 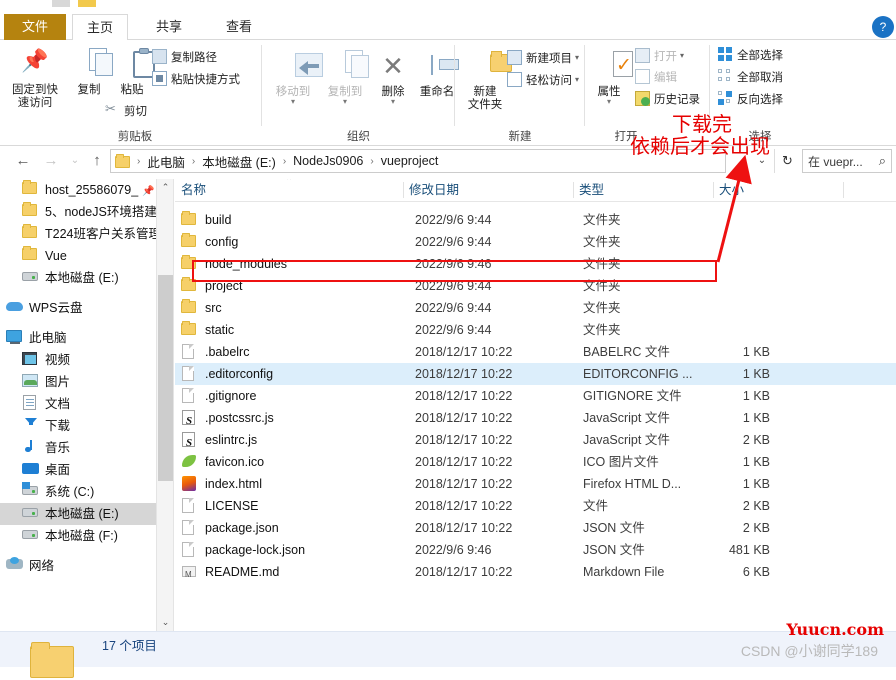 I want to click on sidebar-item-music: 音乐, so click(x=78, y=448).